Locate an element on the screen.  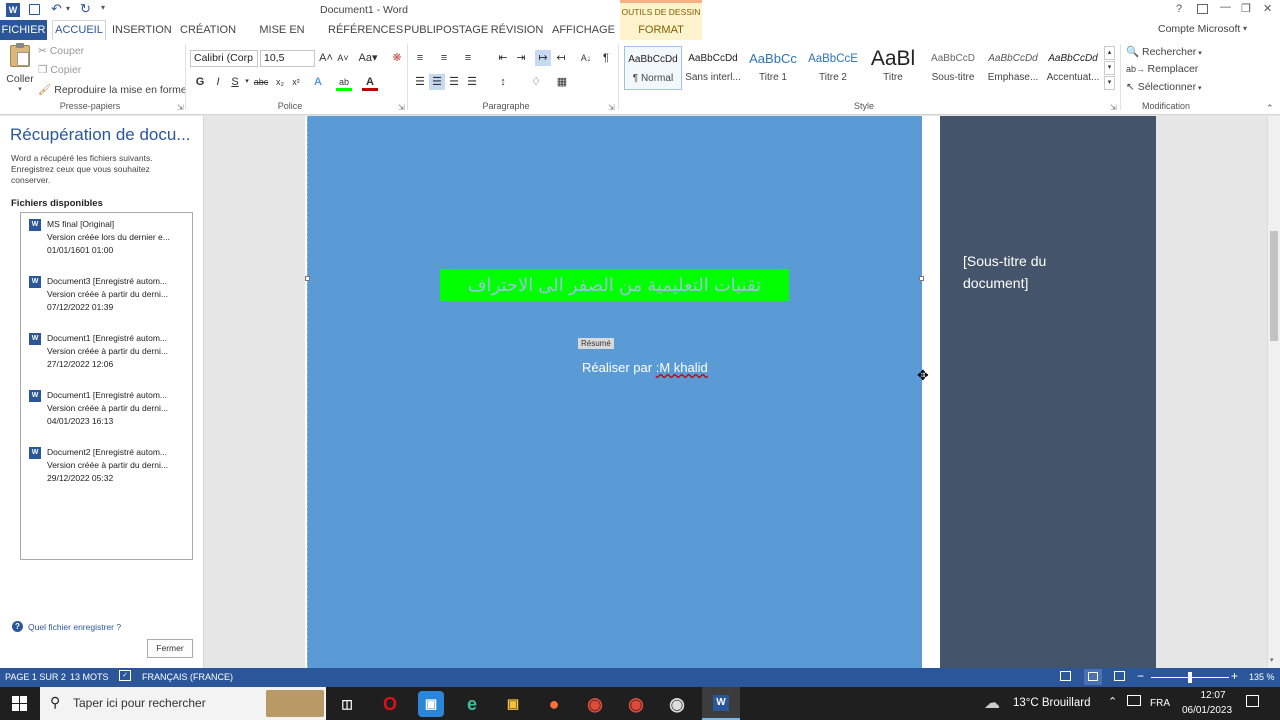
font-color-icon: A is located at coordinates (370, 82).